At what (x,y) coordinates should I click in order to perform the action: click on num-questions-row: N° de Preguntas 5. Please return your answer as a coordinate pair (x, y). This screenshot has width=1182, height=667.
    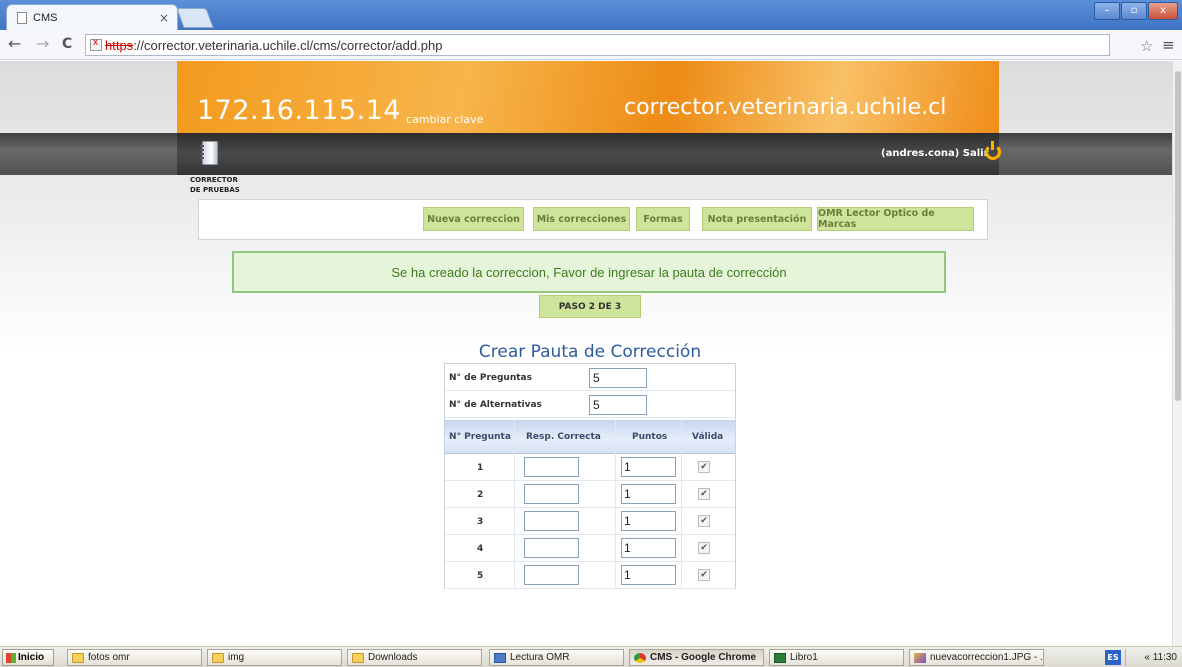
    Looking at the image, I should click on (590, 378).